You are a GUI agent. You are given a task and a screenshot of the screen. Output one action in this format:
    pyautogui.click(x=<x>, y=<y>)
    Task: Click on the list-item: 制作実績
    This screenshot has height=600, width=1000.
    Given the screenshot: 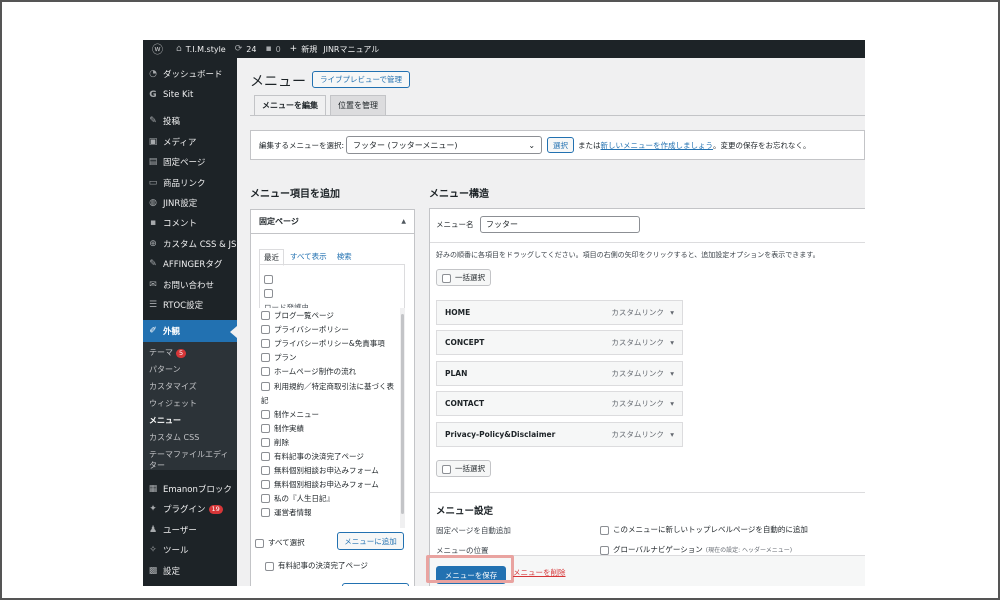 What is the action you would take?
    pyautogui.click(x=282, y=428)
    